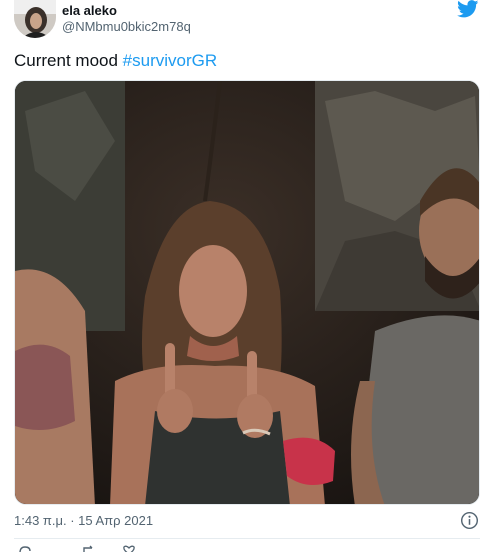  What do you see at coordinates (126, 27) in the screenshot?
I see `author-handle: @NMbmu0bkic2m78q` at bounding box center [126, 27].